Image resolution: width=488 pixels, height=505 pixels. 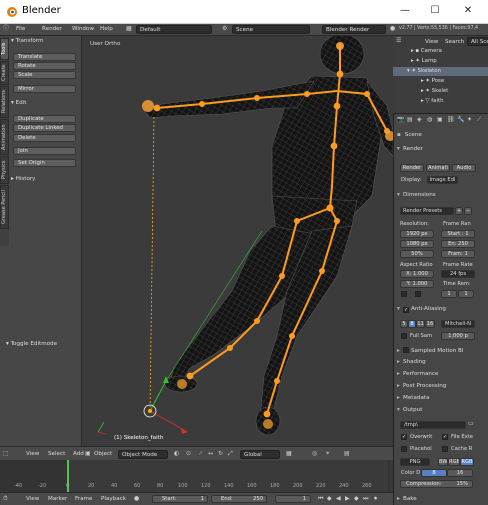 What do you see at coordinates (441, 149) in the screenshot?
I see `render-section-header: ▾ Render` at bounding box center [441, 149].